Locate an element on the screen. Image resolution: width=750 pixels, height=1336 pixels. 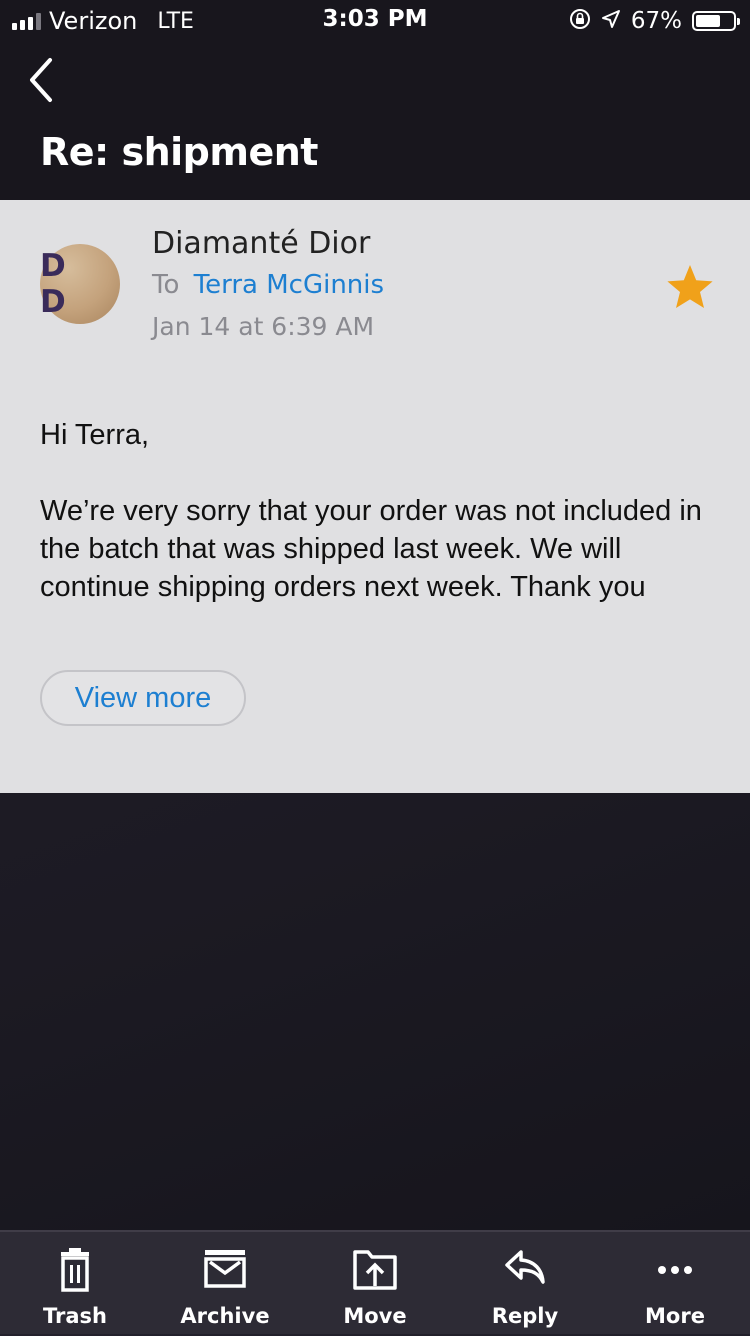
message-header: Re: shipment is located at coordinates (375, 120).